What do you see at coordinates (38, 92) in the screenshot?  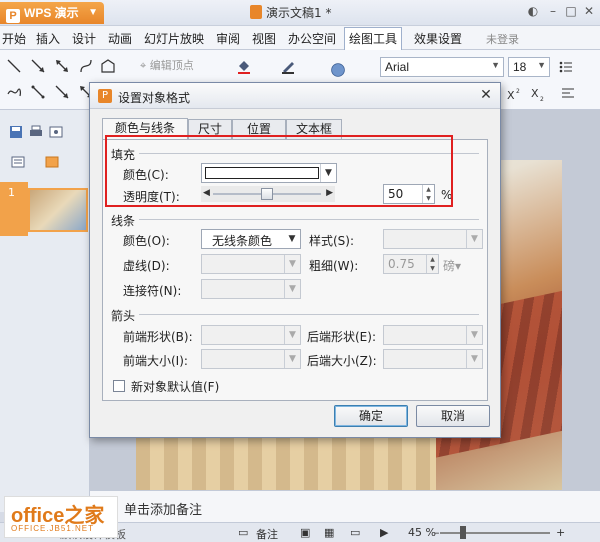 I see `connector-tool-icon` at bounding box center [38, 92].